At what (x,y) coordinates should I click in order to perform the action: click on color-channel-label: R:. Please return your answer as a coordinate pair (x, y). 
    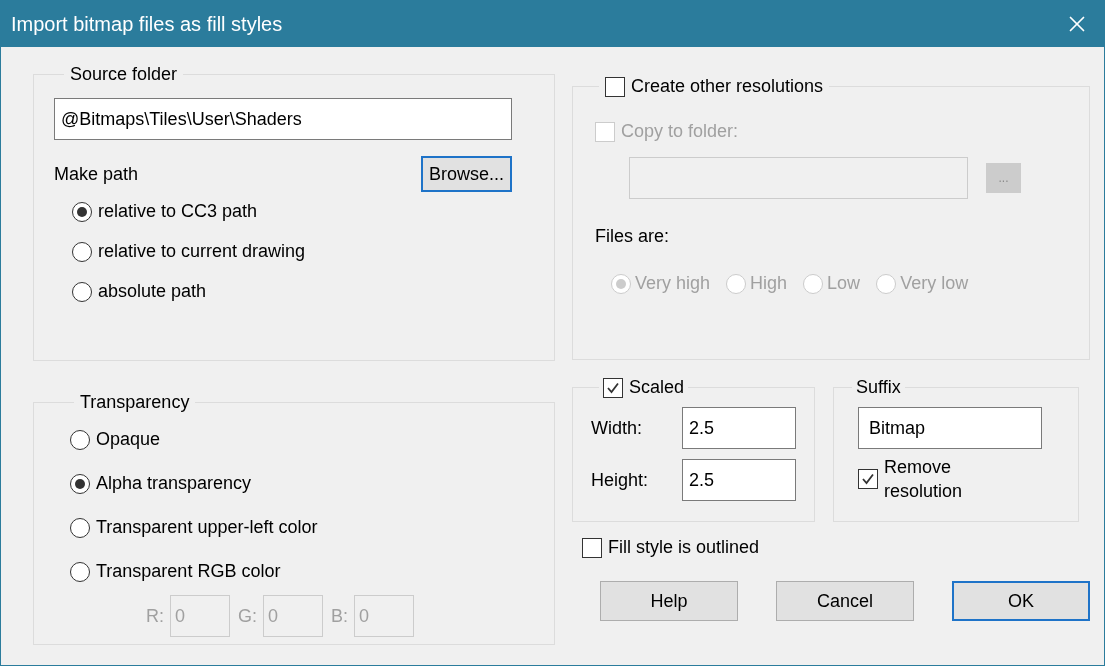
    Looking at the image, I should click on (155, 616).